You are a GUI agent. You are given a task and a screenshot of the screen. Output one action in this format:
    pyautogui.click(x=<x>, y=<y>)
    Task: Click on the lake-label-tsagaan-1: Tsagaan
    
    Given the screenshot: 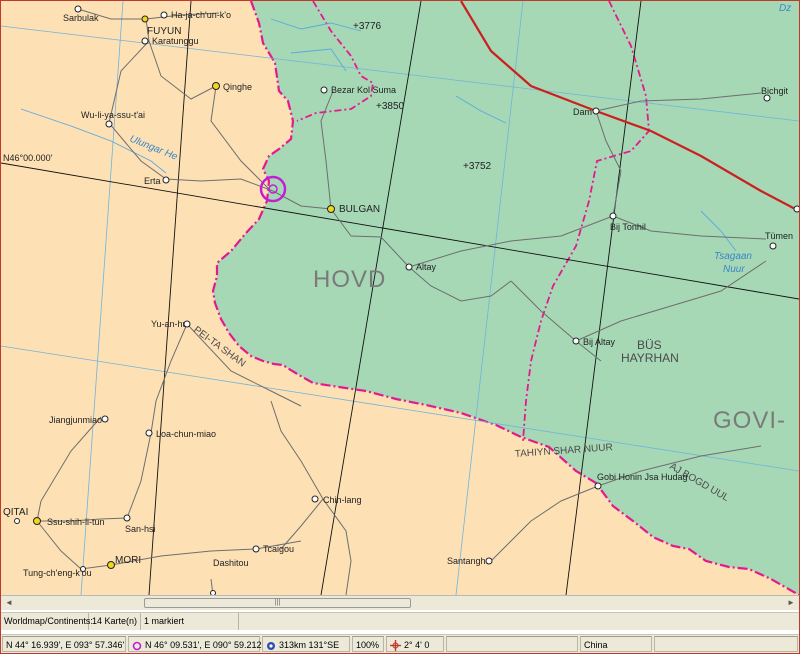 What is the action you would take?
    pyautogui.click(x=733, y=256)
    